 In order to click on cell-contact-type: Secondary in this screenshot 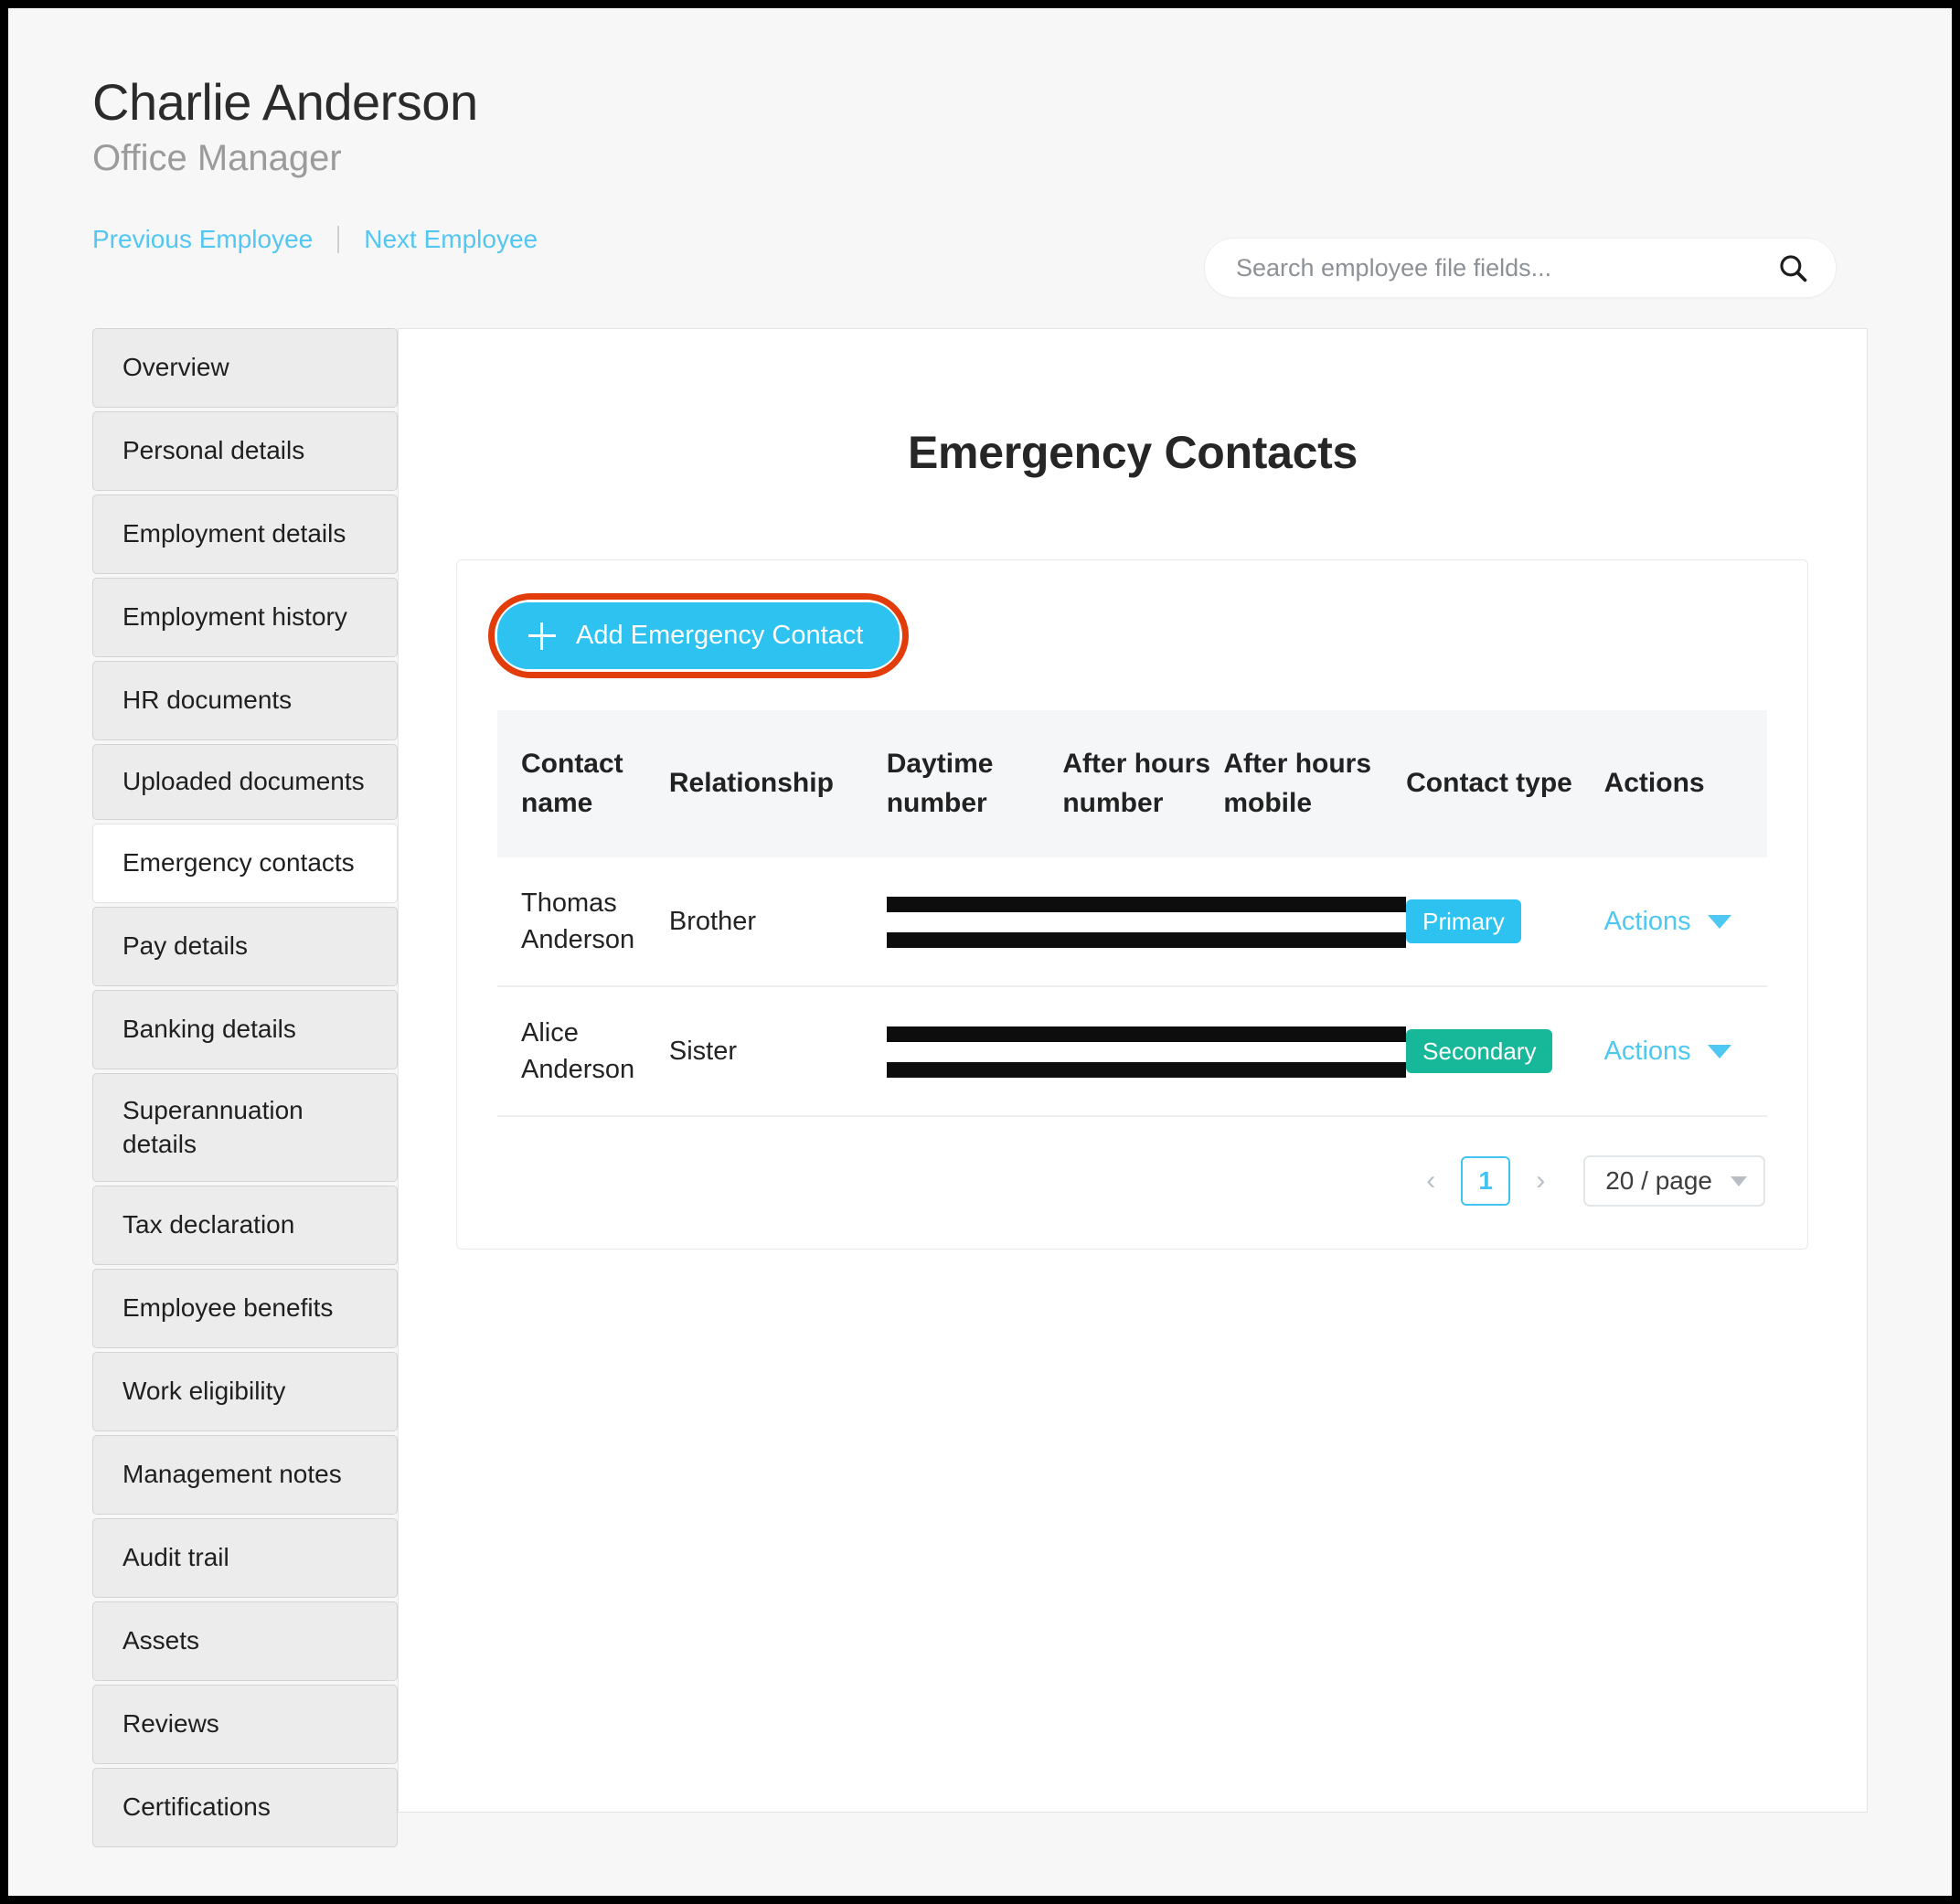, I will do `click(1505, 1052)`.